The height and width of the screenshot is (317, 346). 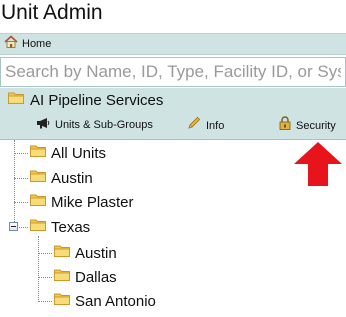 What do you see at coordinates (97, 100) in the screenshot?
I see `selected-group-name: AI Pipeline Services` at bounding box center [97, 100].